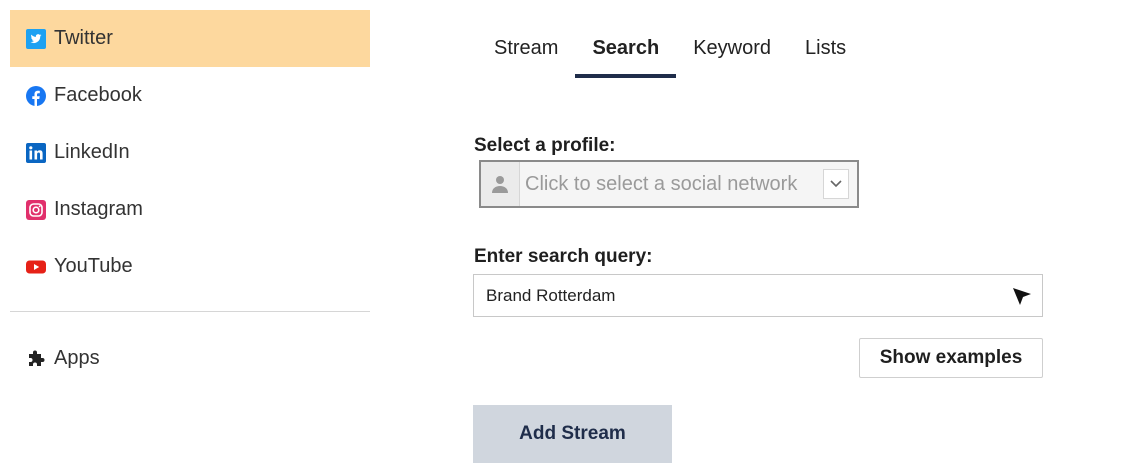 The height and width of the screenshot is (463, 1129). What do you see at coordinates (190, 311) in the screenshot?
I see `sidebar-divider` at bounding box center [190, 311].